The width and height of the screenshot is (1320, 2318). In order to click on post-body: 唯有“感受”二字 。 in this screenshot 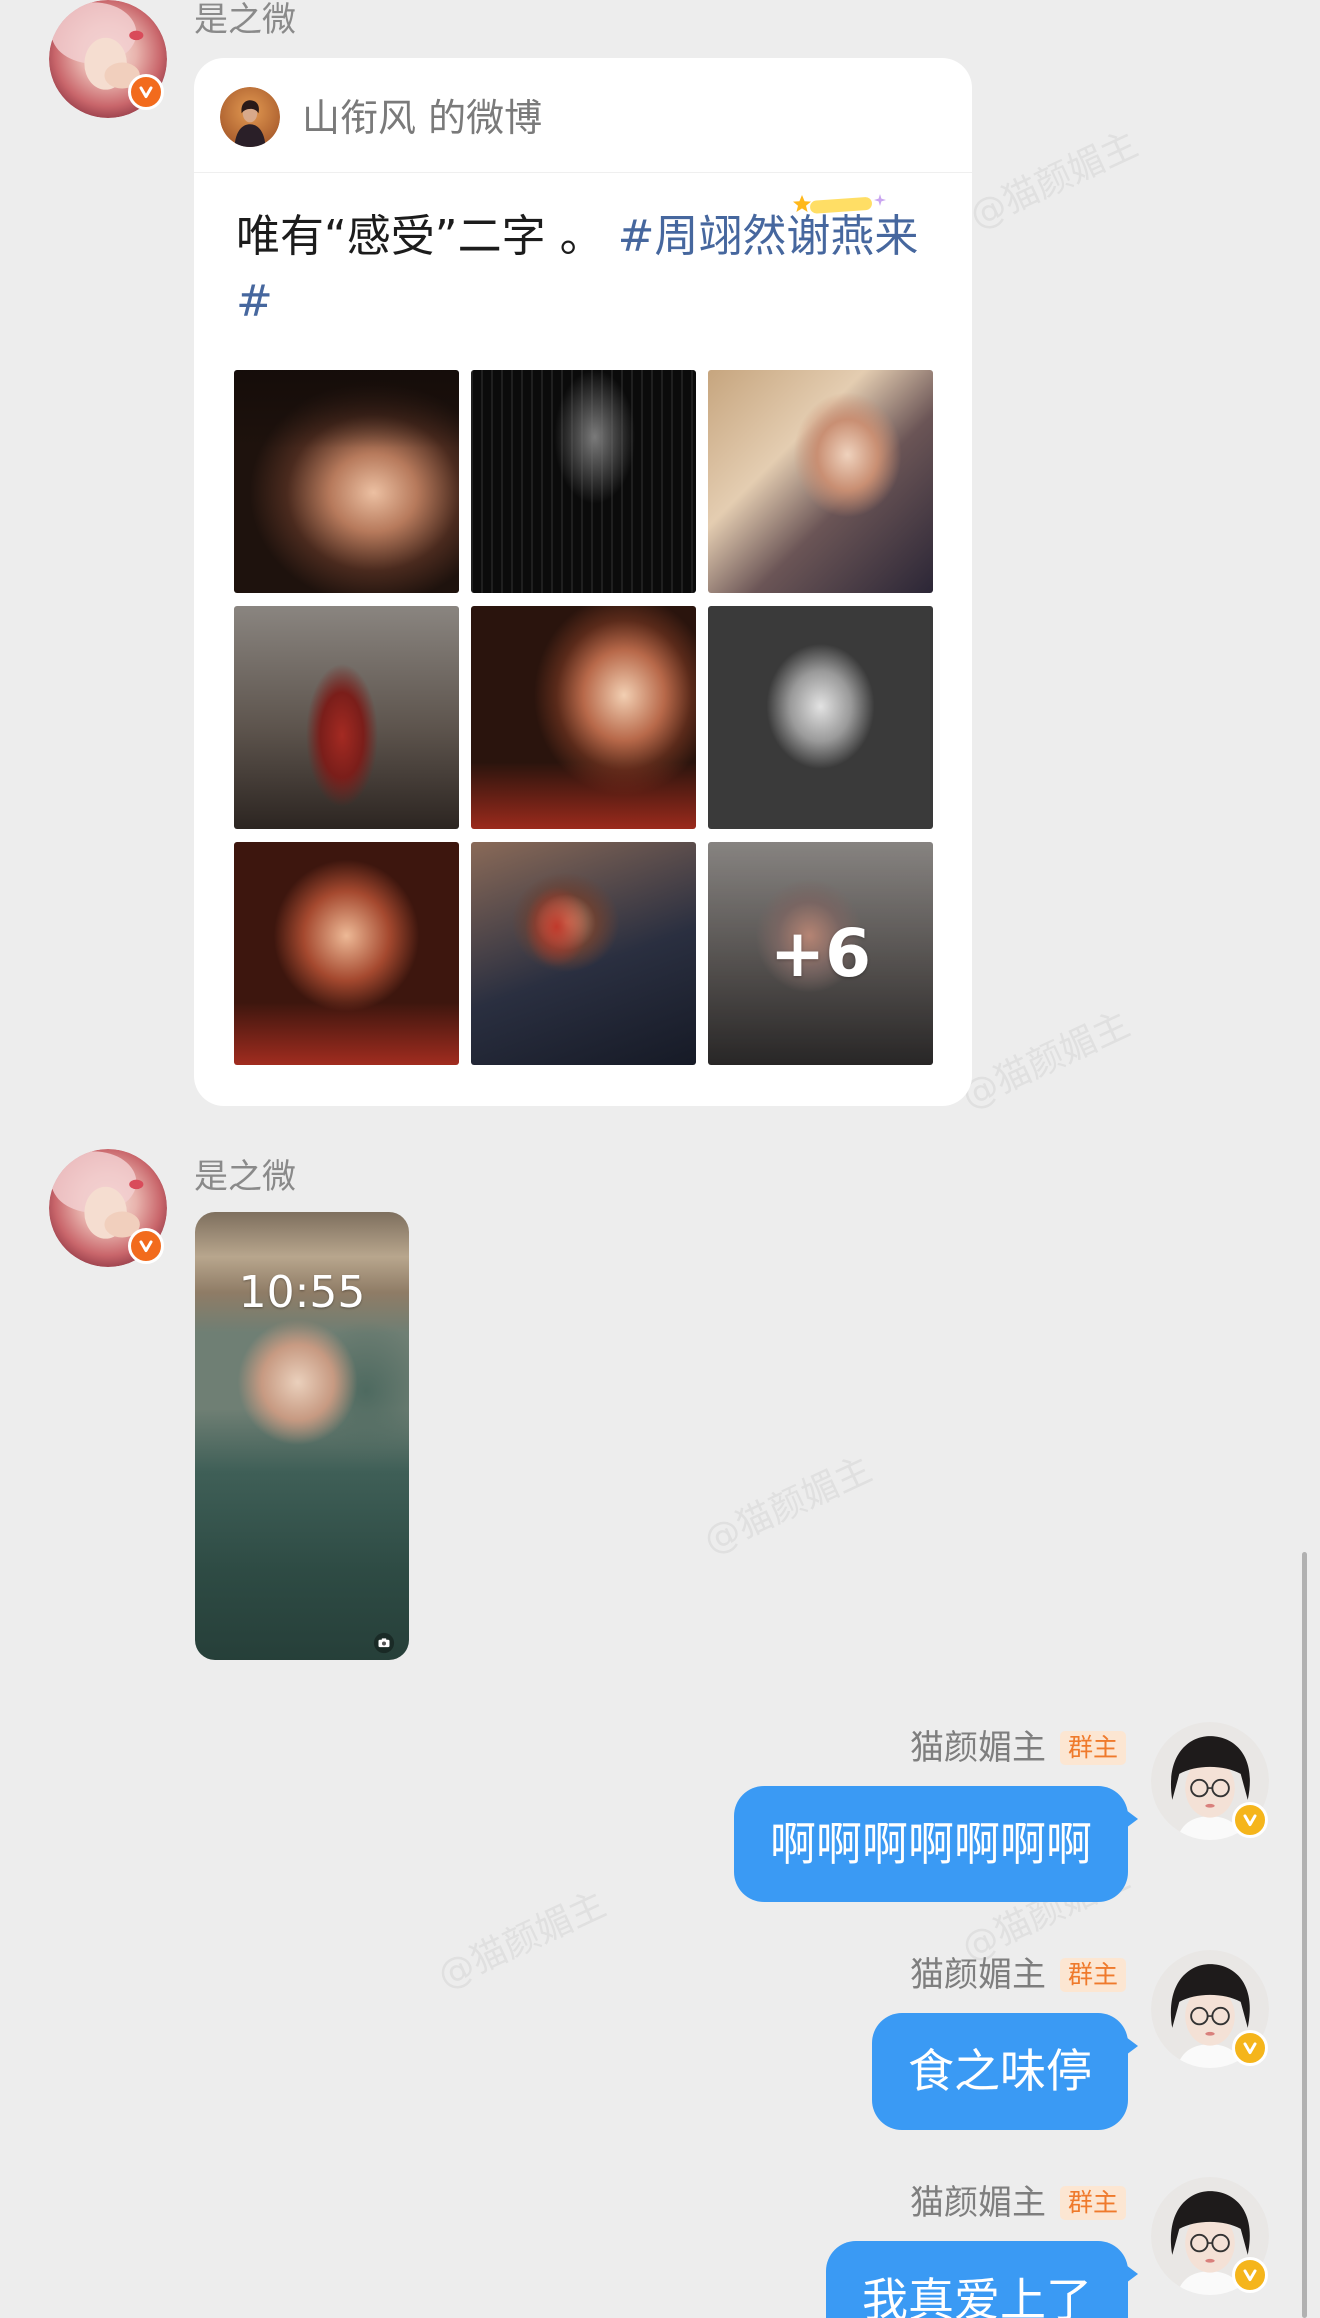, I will do `click(427, 236)`.